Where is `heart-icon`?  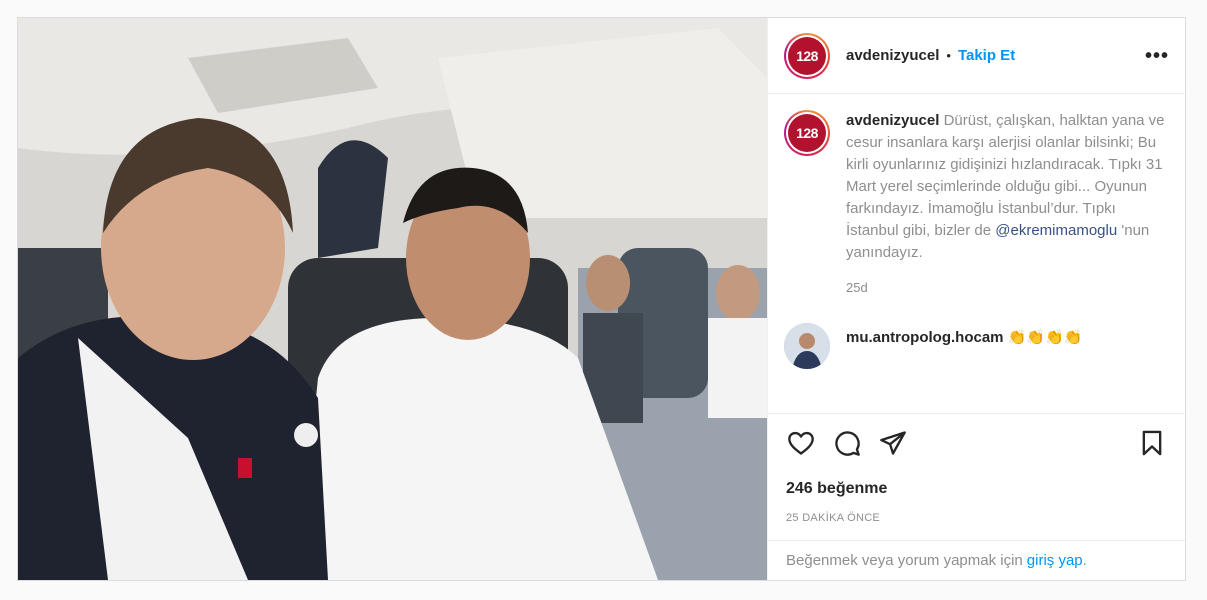
heart-icon is located at coordinates (801, 443).